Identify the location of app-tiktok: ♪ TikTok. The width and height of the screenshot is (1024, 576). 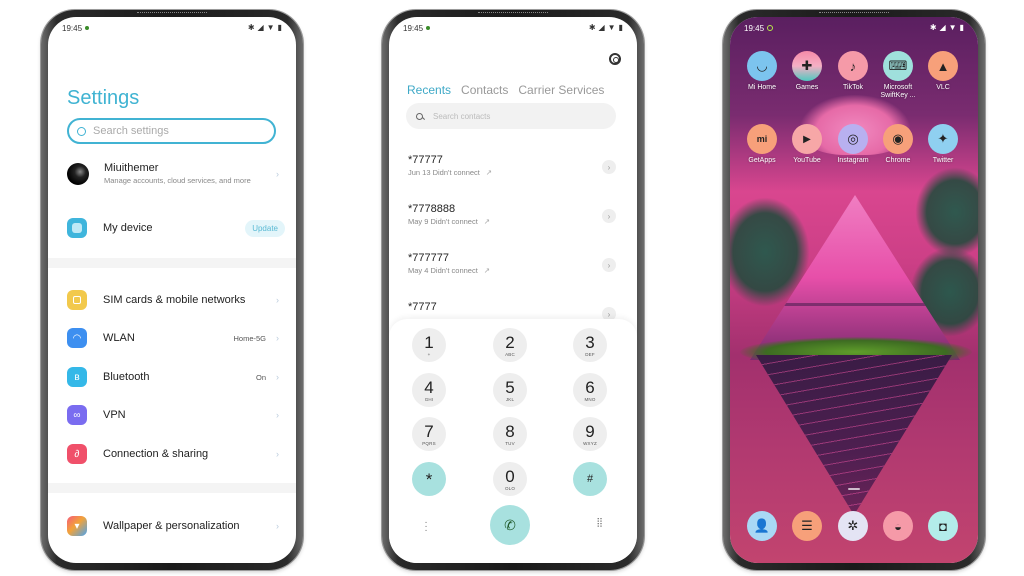
(853, 71).